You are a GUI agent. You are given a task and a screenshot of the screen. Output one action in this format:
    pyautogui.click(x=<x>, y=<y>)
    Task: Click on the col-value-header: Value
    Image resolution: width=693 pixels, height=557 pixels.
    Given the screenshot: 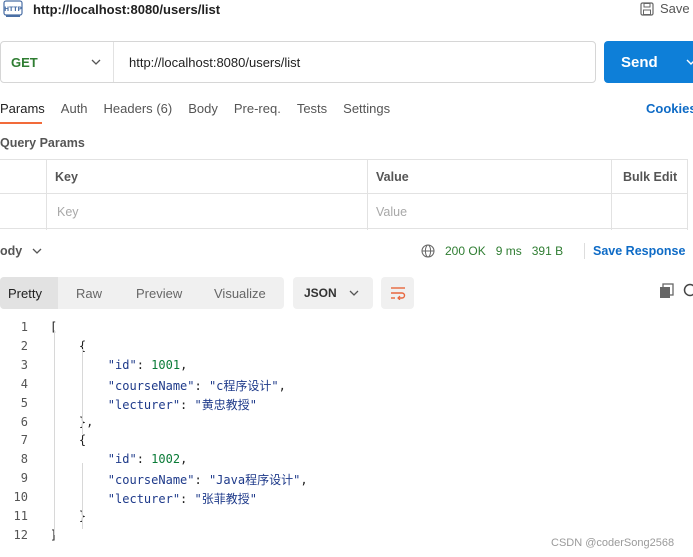 What is the action you would take?
    pyautogui.click(x=392, y=177)
    